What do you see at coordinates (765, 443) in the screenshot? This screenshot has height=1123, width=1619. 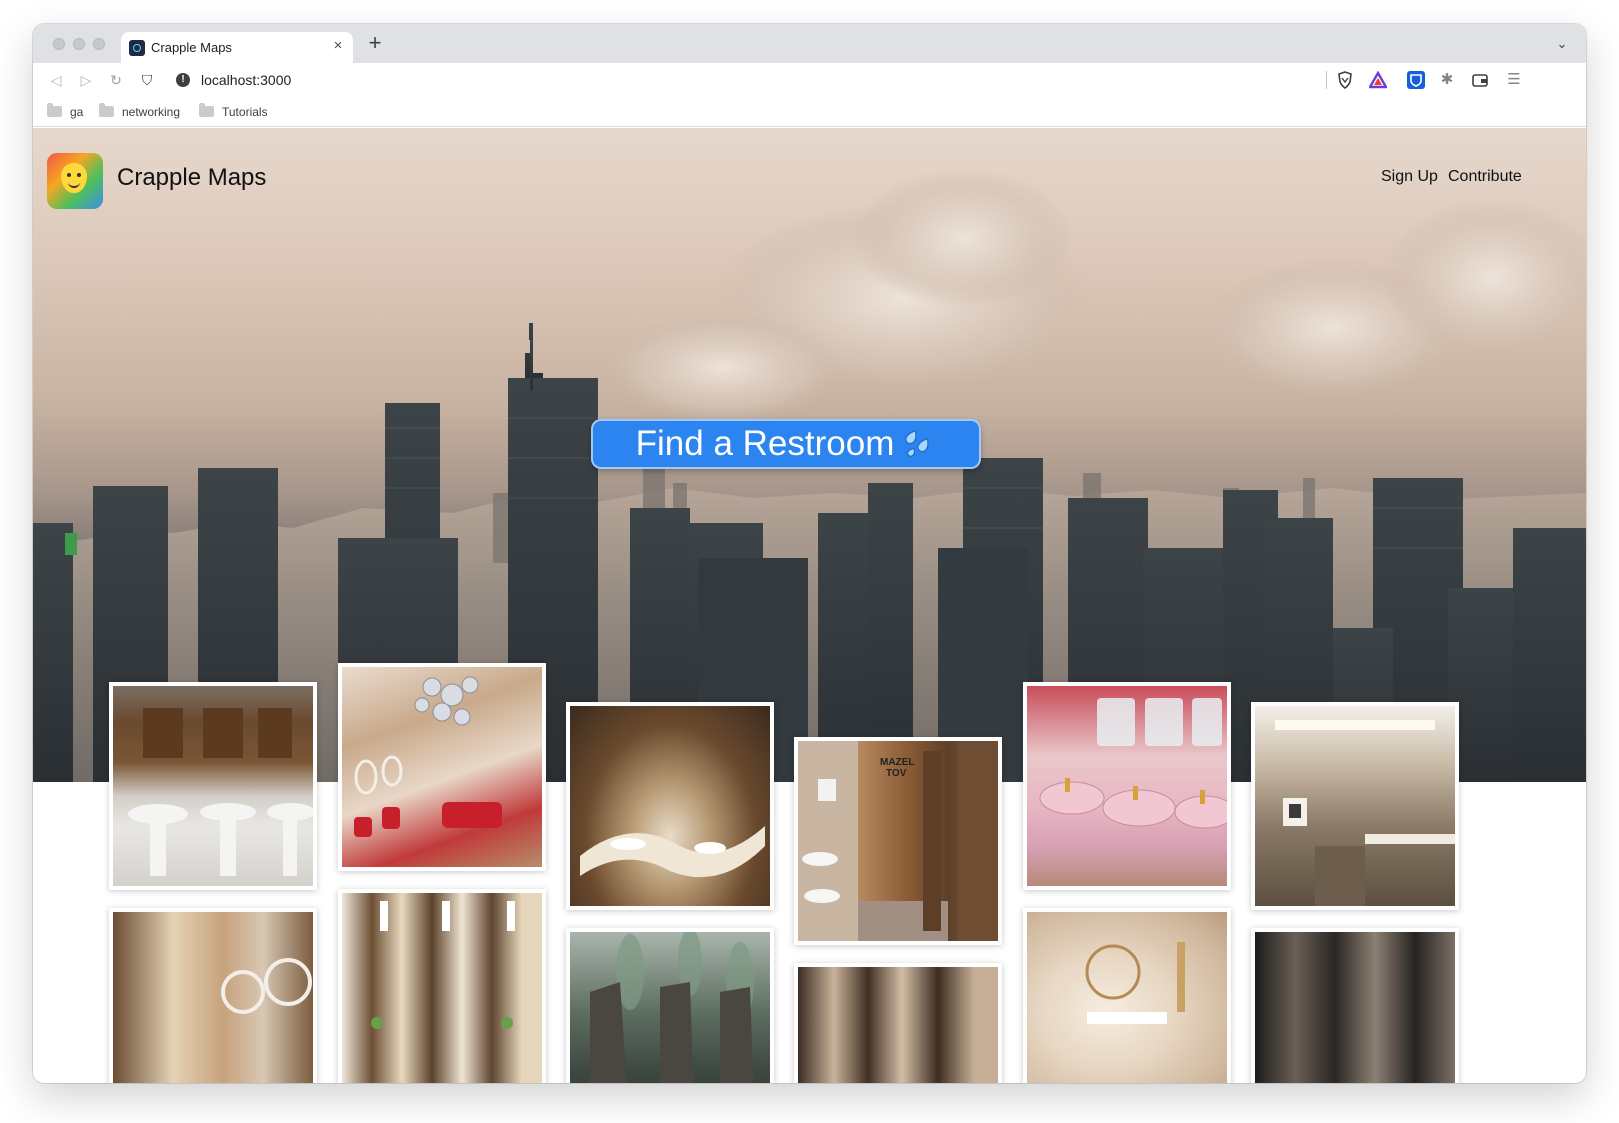 I see `find-restroom-label: Find a Restroom` at bounding box center [765, 443].